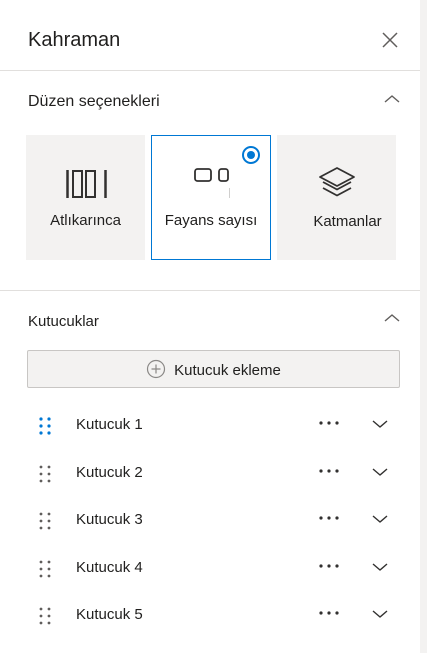  Describe the element at coordinates (227, 370) in the screenshot. I see `add-tile-label: Kutucuk ekleme` at that location.